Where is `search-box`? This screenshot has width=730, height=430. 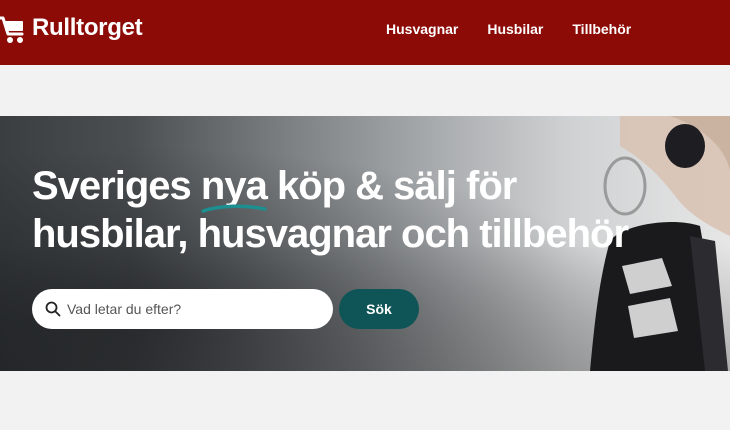 search-box is located at coordinates (182, 309).